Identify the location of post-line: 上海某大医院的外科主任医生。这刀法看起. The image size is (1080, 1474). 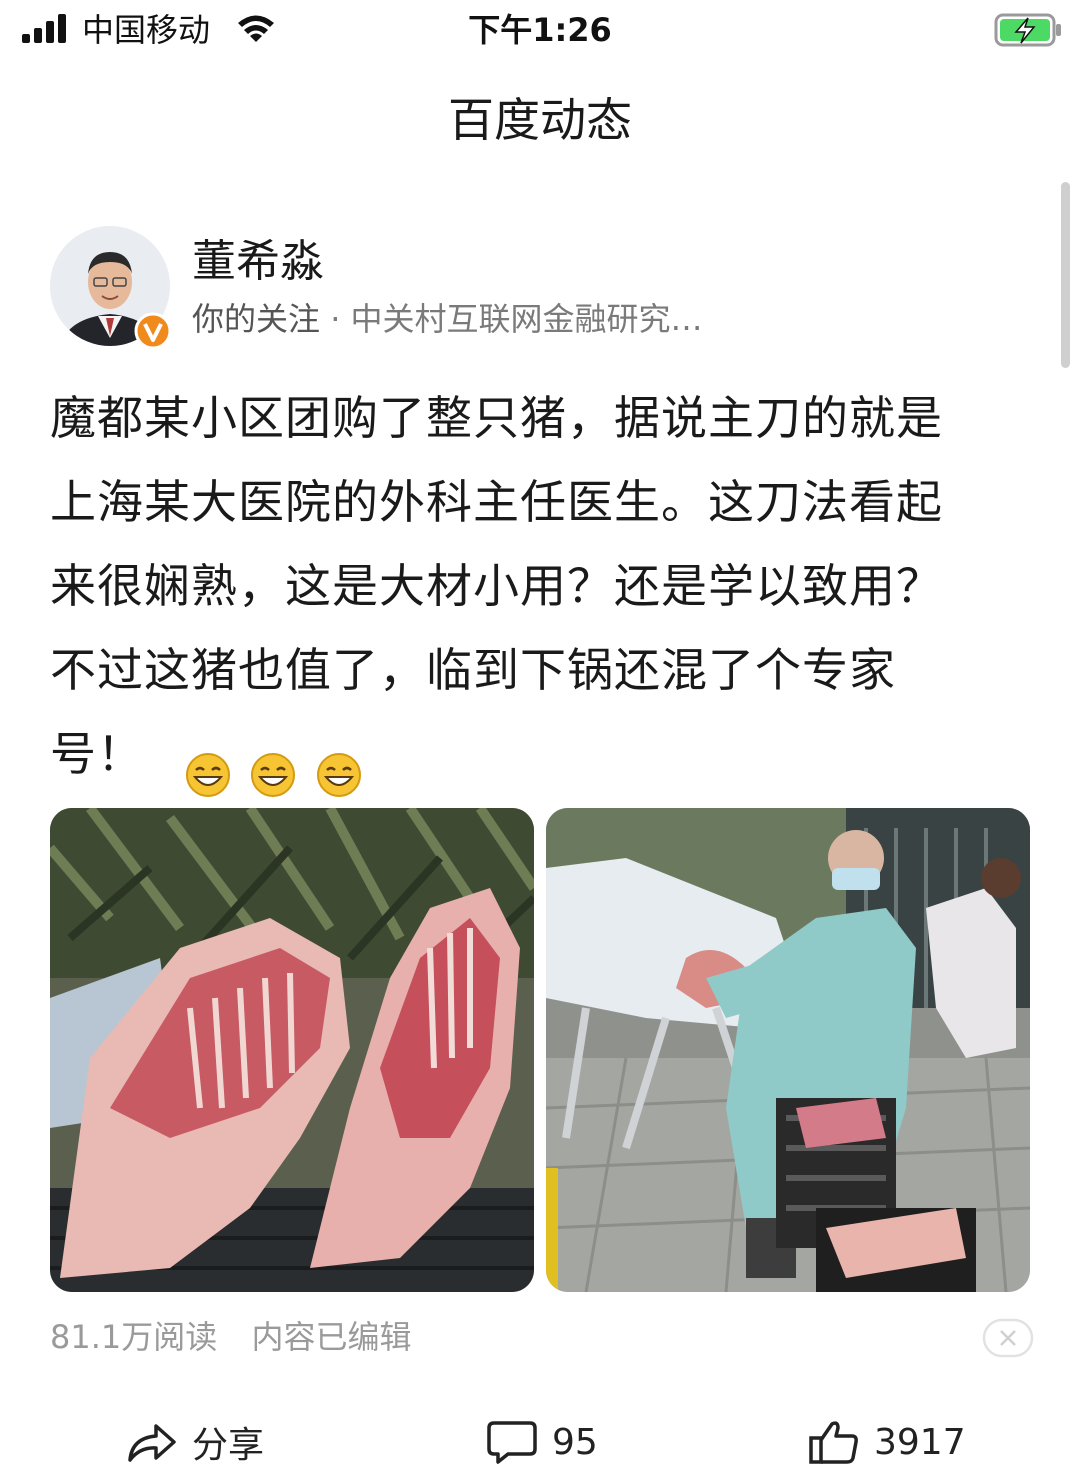
(496, 502).